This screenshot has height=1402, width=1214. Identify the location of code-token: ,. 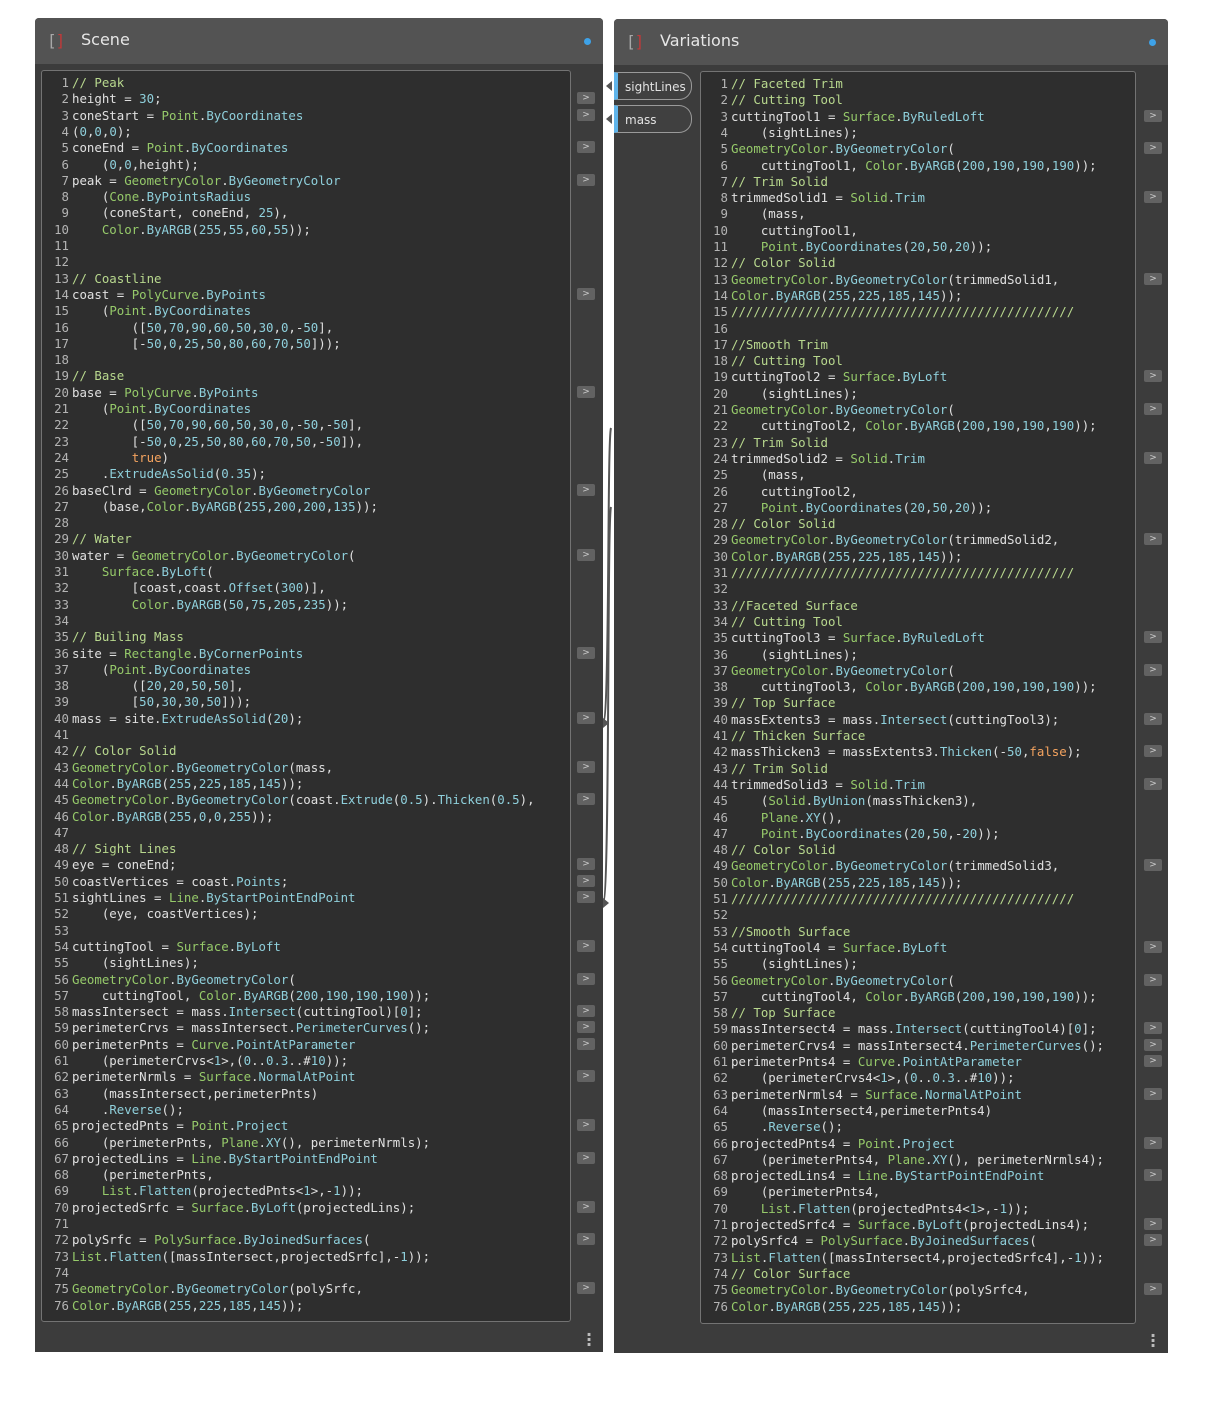
(884, 882).